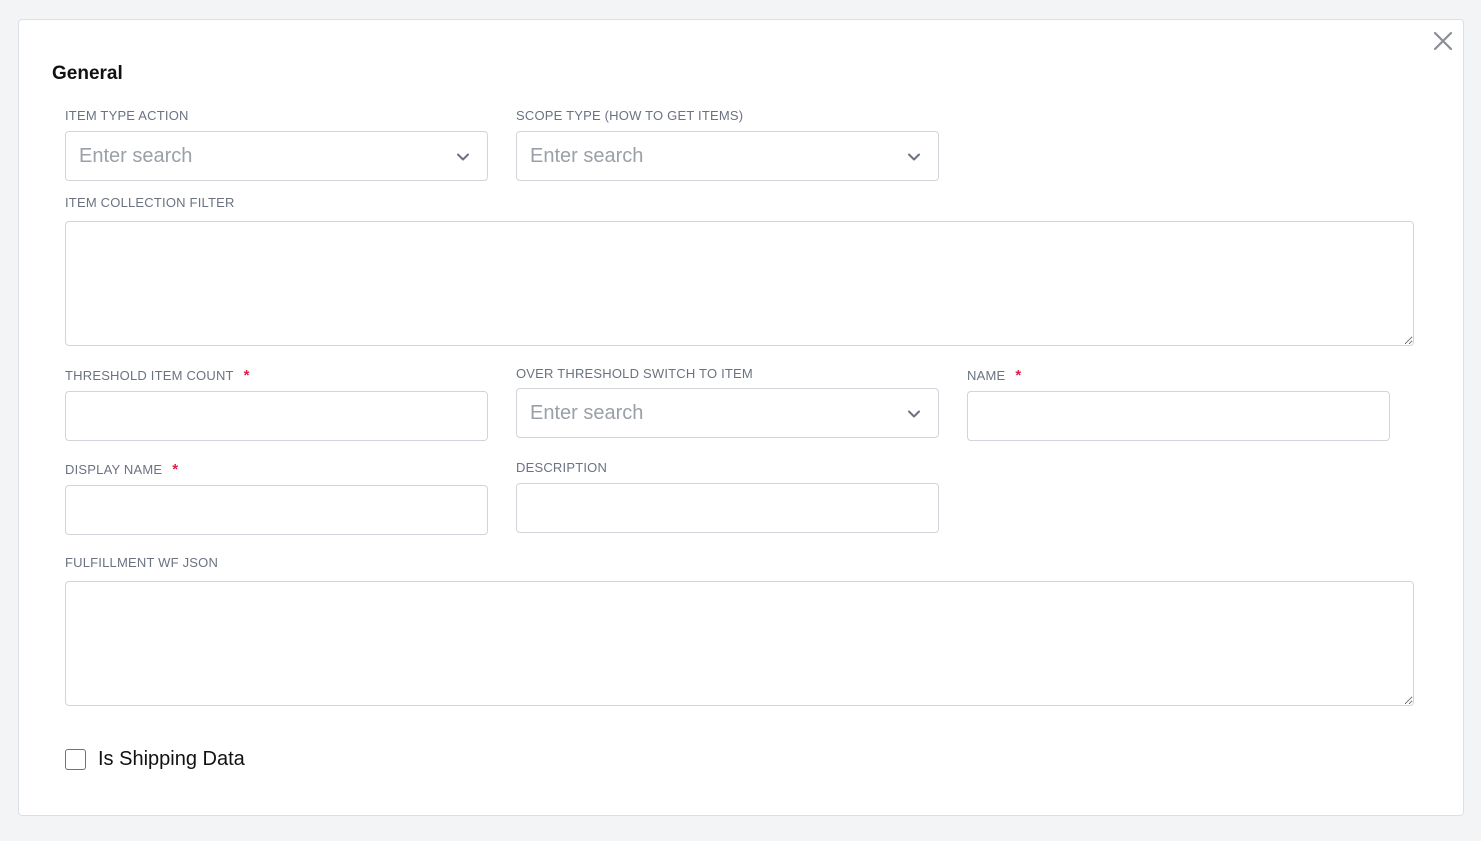  I want to click on name-label-text: NAME, so click(986, 375).